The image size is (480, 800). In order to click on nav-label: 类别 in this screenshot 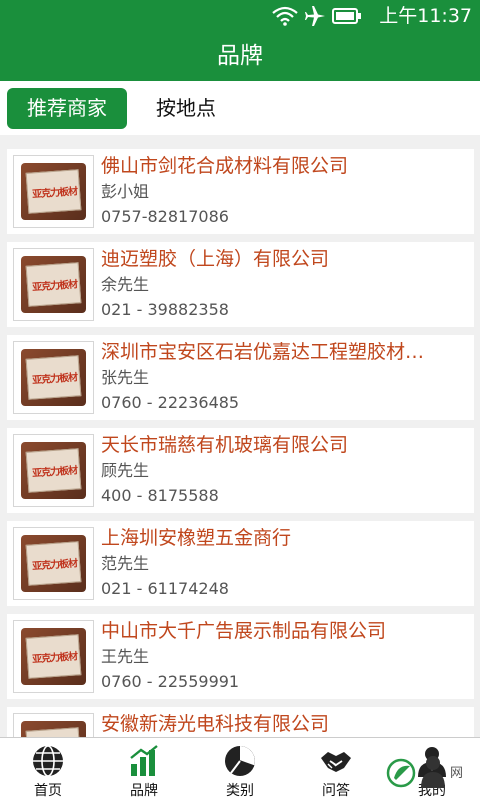, I will do `click(240, 791)`.